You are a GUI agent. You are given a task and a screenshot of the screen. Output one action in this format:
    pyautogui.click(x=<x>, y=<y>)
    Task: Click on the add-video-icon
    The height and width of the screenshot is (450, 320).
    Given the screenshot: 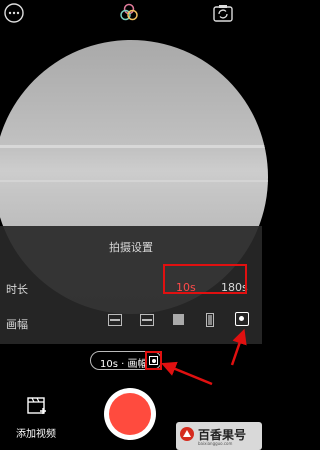 What is the action you would take?
    pyautogui.click(x=36, y=405)
    